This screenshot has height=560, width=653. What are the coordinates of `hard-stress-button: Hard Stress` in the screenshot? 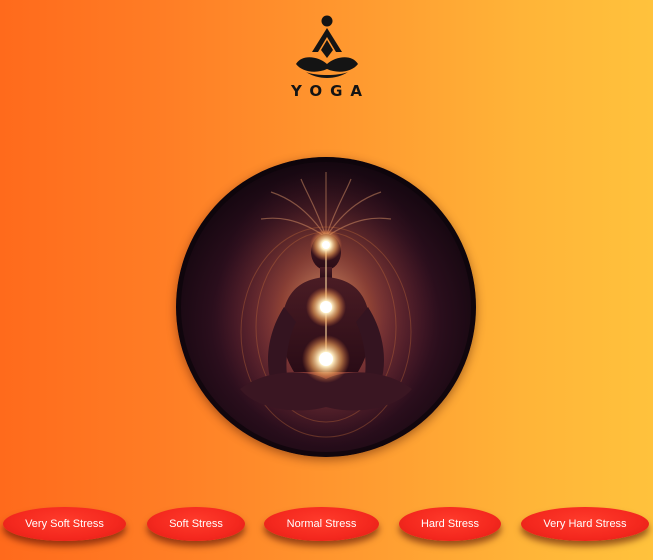 It's located at (450, 524).